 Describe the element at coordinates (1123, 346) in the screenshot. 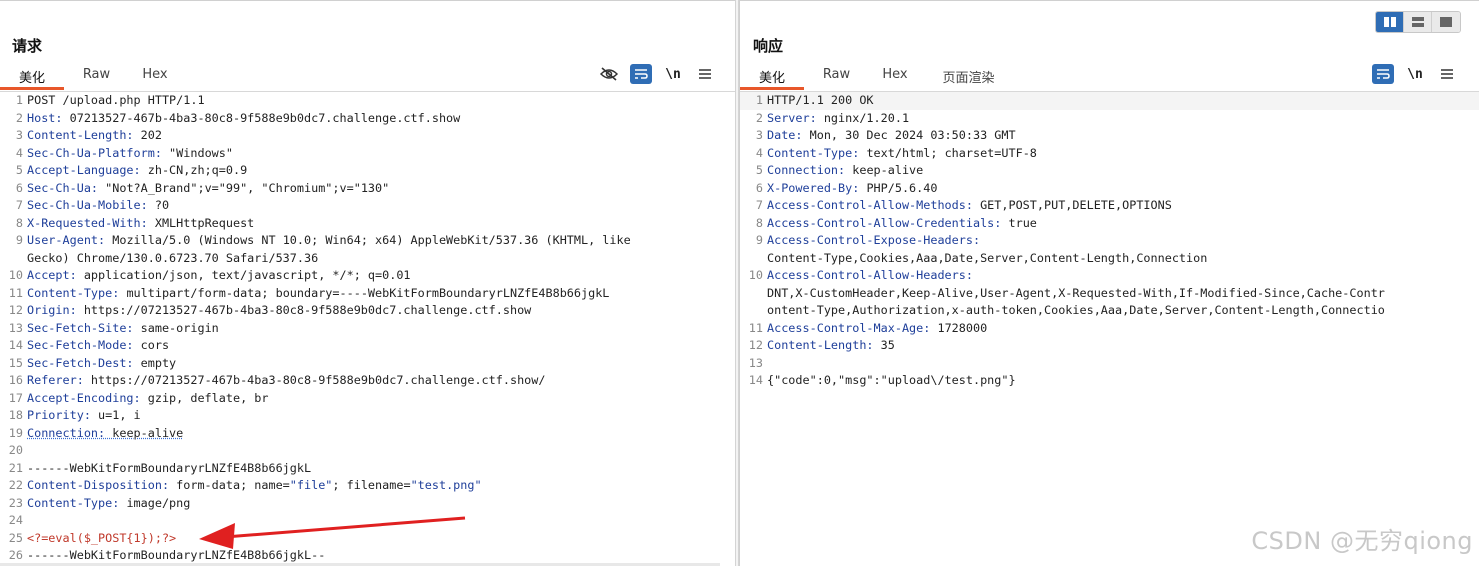

I see `line-text: Content-Length: 35` at that location.